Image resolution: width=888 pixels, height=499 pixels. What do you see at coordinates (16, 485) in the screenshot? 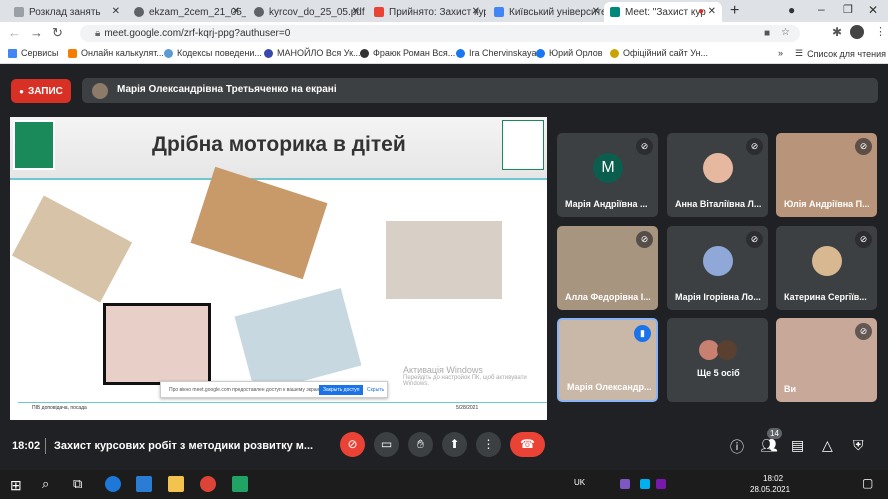
I see `windows-start-icon: ⊞` at bounding box center [16, 485].